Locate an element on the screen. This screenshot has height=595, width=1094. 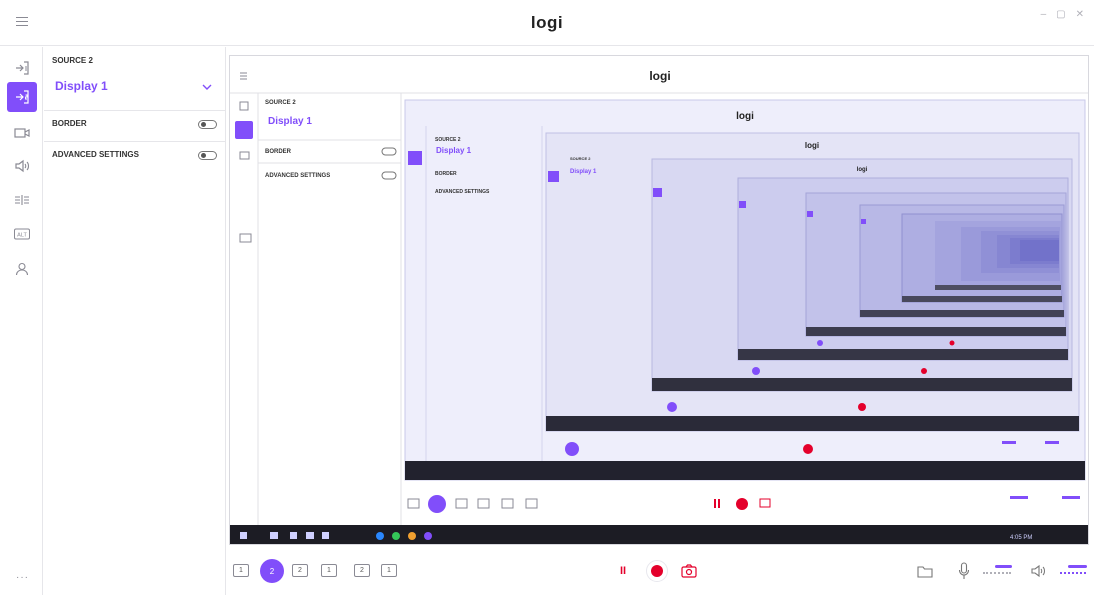
maximize-button: ▢ is located at coordinates (1060, 14).